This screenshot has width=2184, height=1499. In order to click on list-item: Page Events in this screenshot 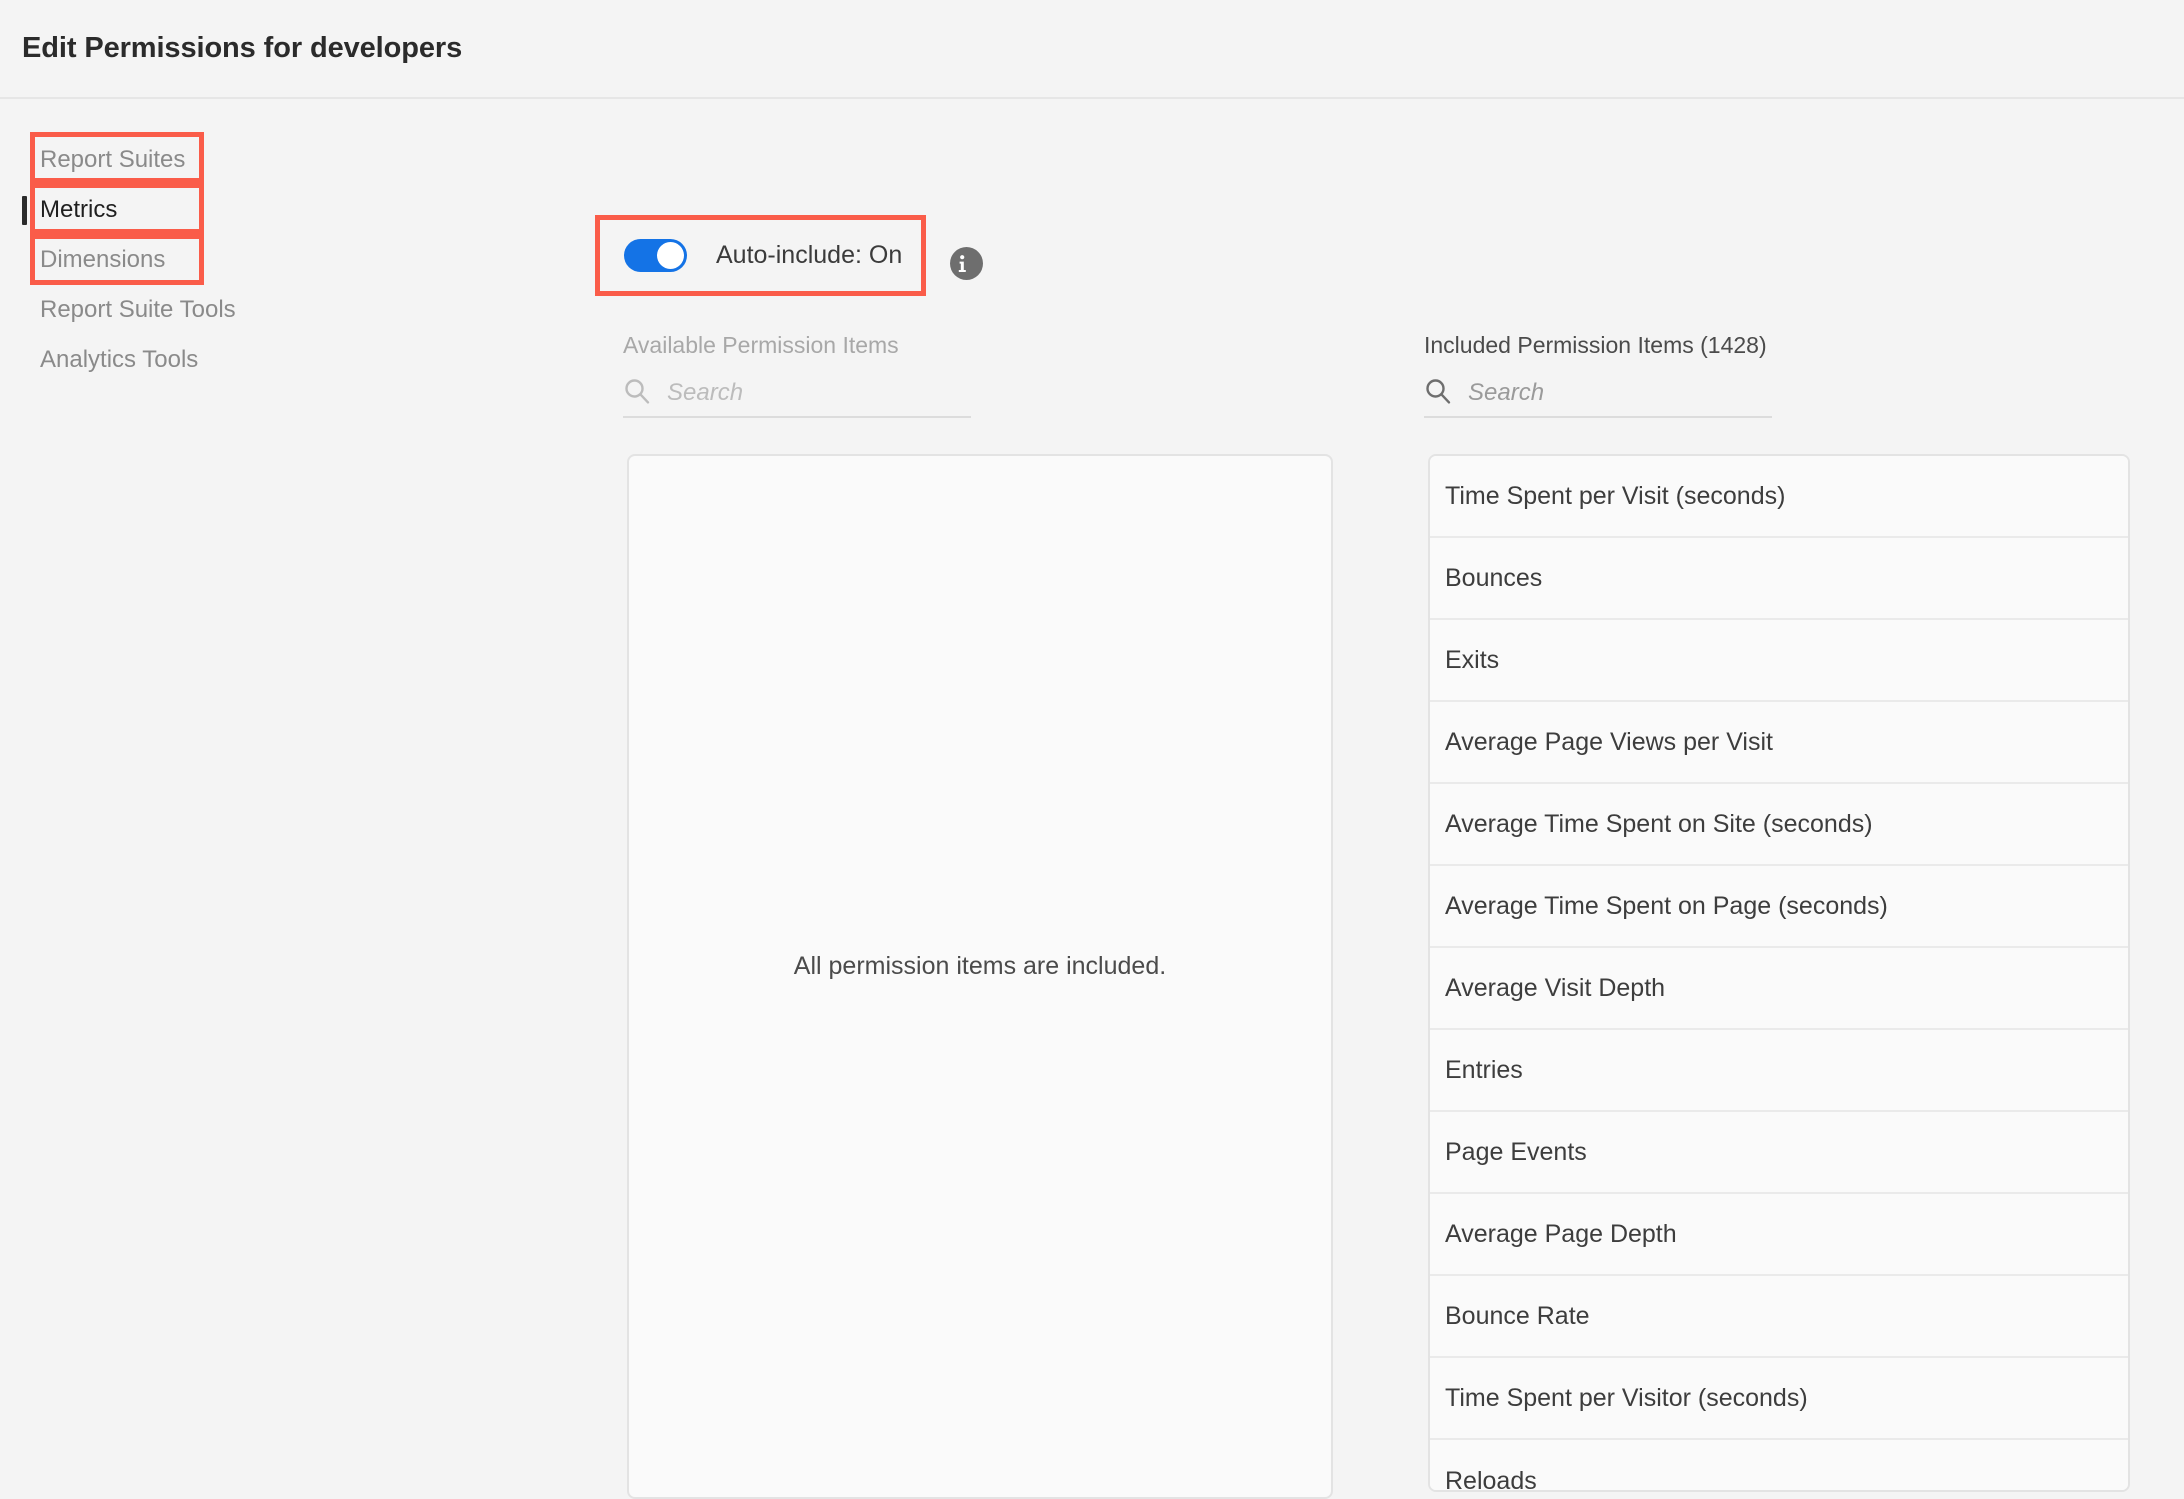, I will do `click(1779, 1153)`.